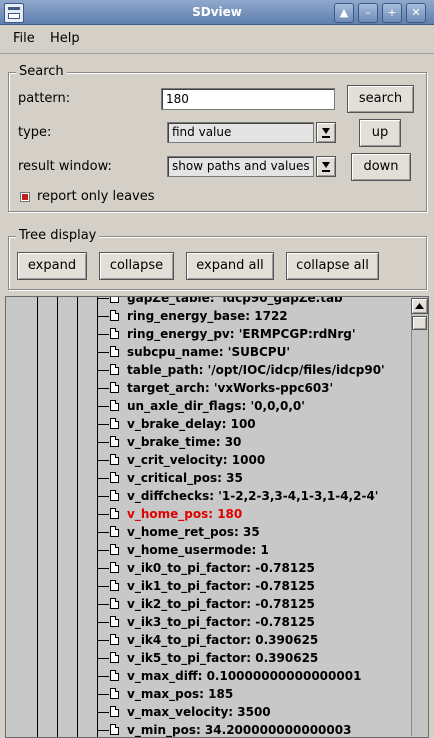  What do you see at coordinates (191, 424) in the screenshot?
I see `tree-row-label: v_brake_delay: 100` at bounding box center [191, 424].